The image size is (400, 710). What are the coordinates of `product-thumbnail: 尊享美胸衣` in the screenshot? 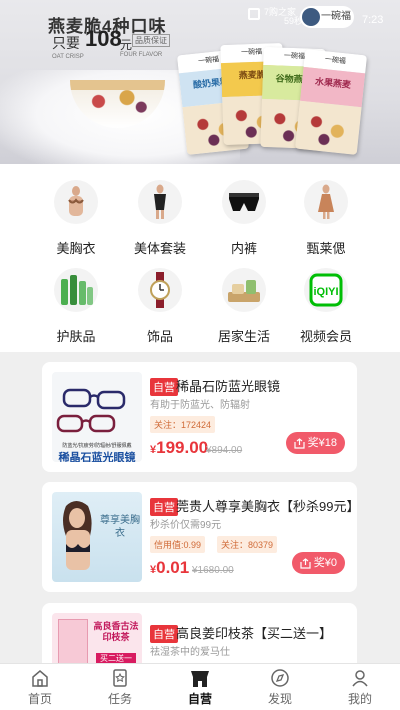 It's located at (97, 537).